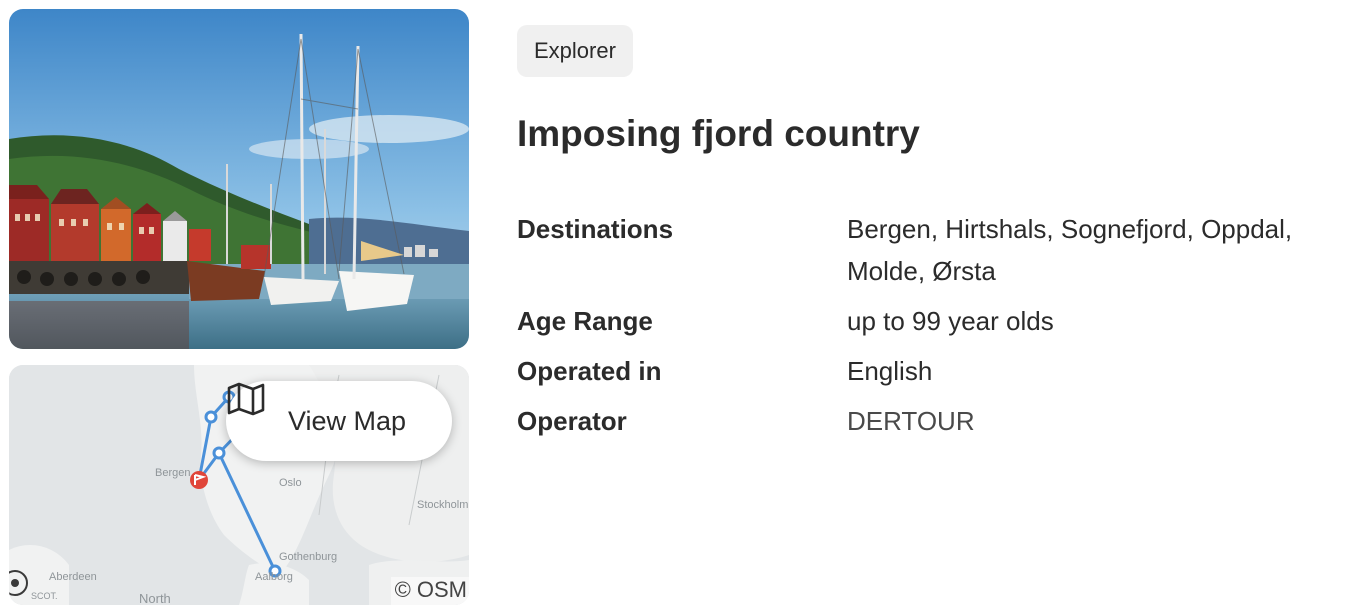  What do you see at coordinates (1097, 417) in the screenshot?
I see `operator-link: DERTOUR` at bounding box center [1097, 417].